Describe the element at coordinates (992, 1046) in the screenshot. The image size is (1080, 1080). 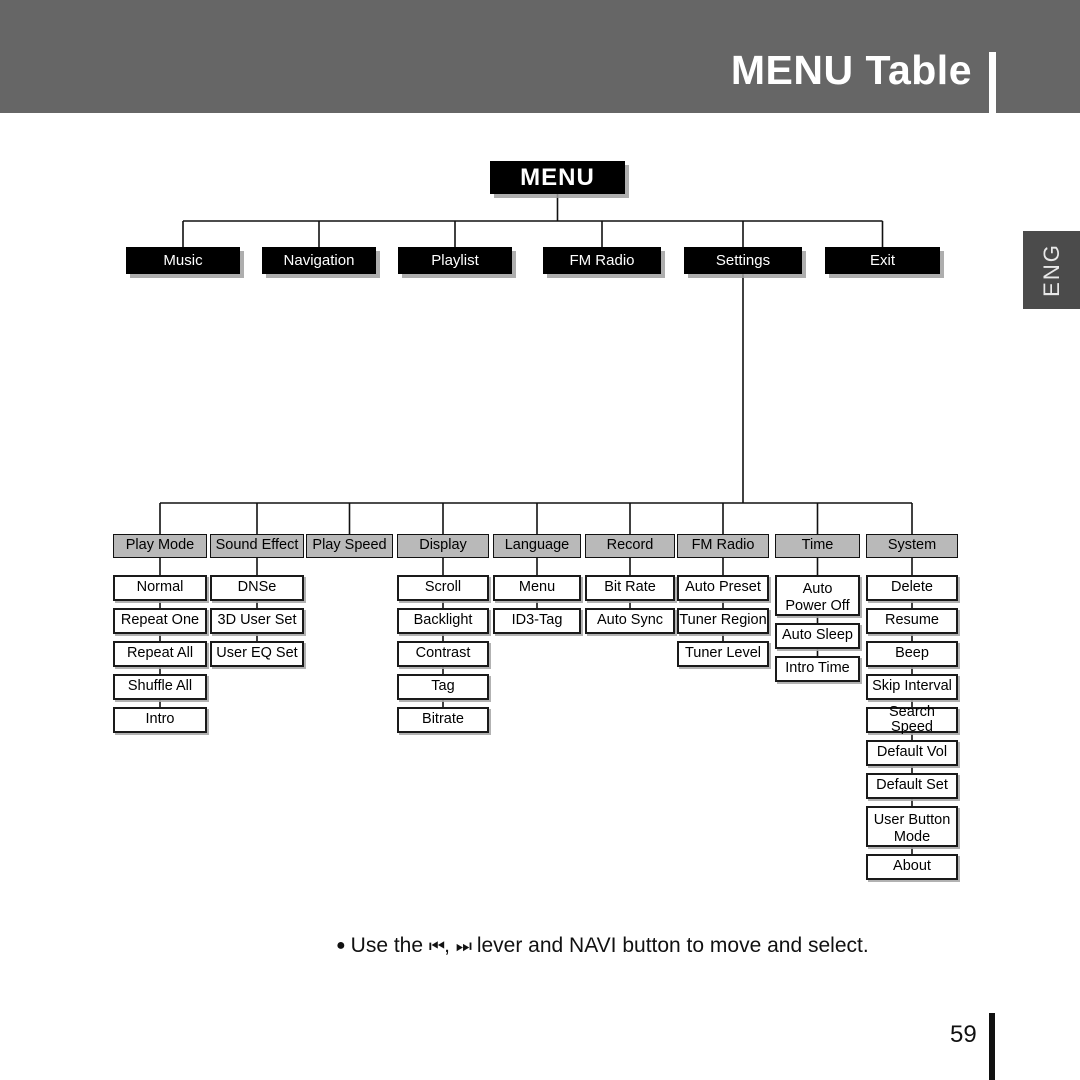
I see `page-number-rule` at that location.